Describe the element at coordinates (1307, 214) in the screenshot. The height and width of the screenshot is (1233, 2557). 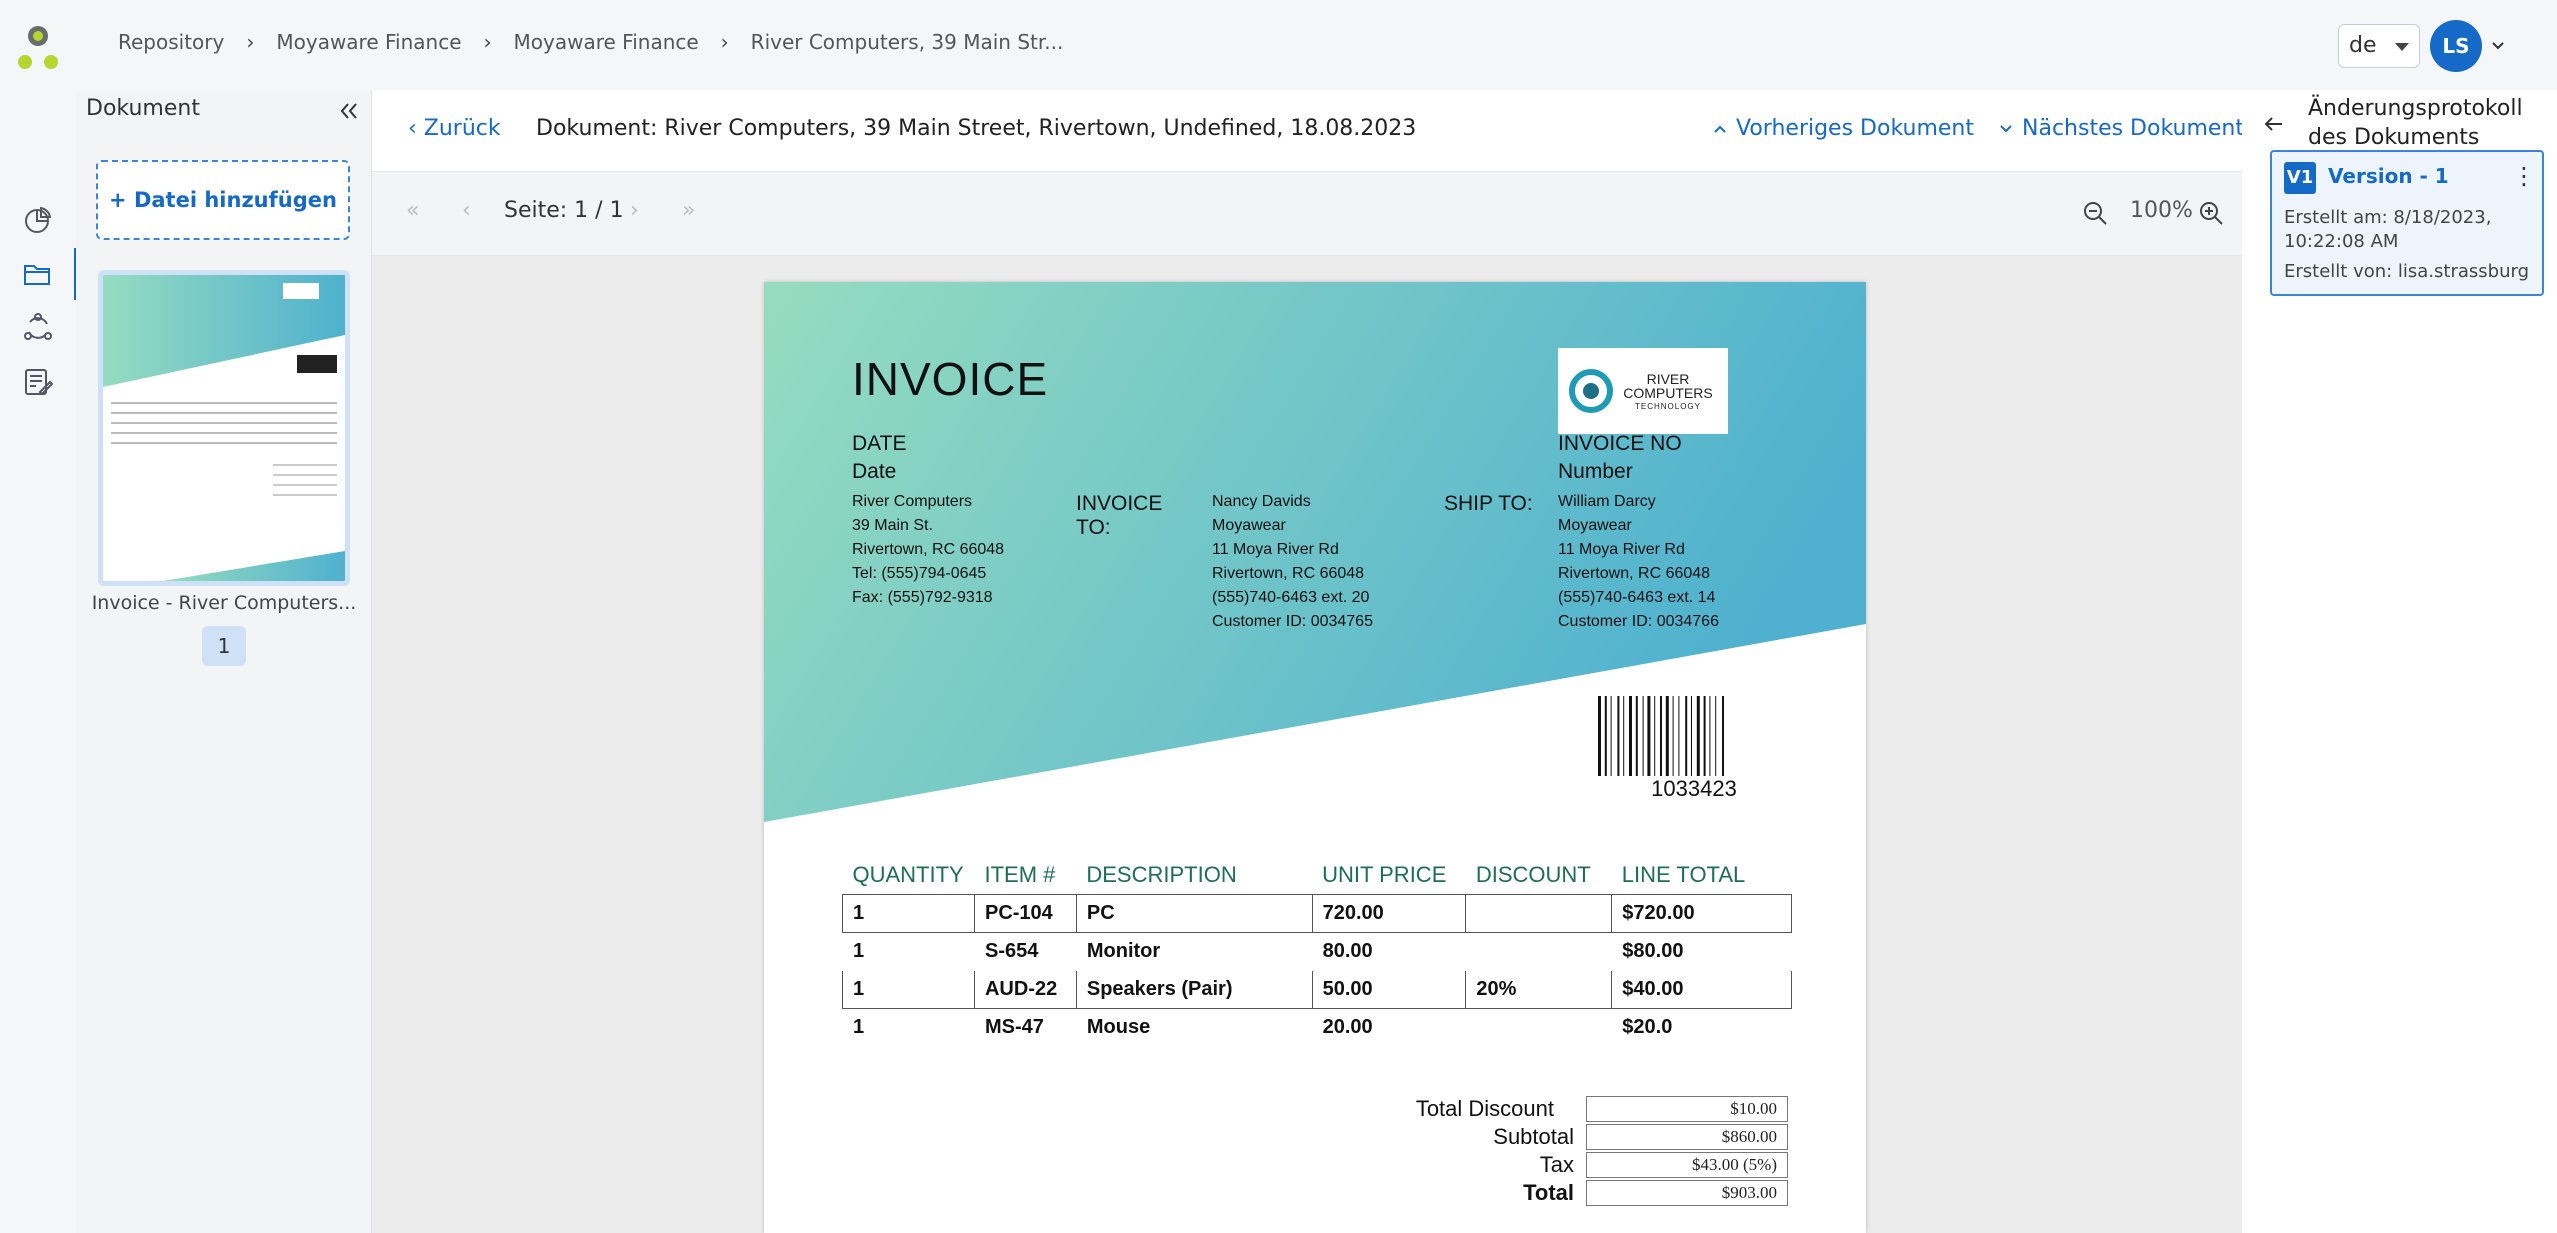
I see `viewer-toolbar: « ‹ Seite: 1 / 1 › » 100%` at that location.